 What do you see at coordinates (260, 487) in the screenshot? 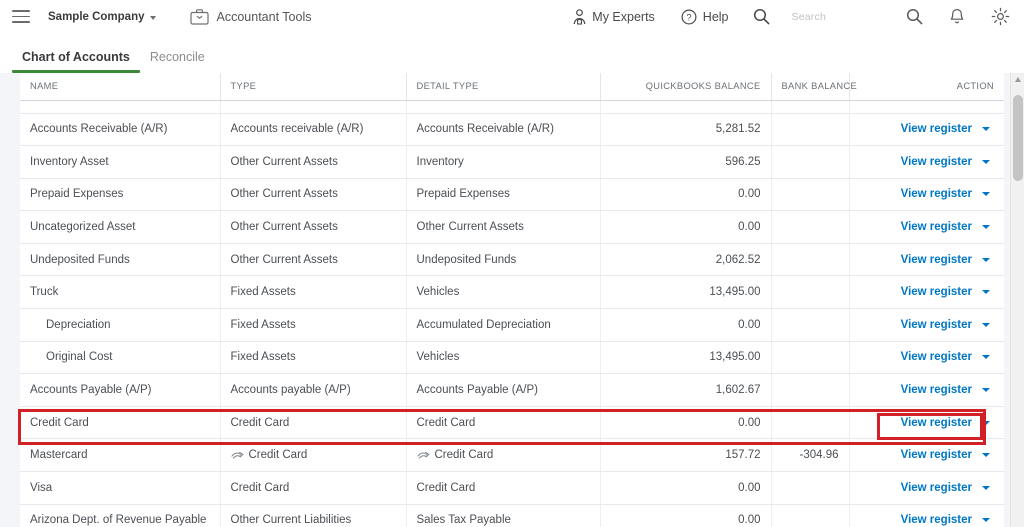
I see `cell-account-type-label: Credit Card` at bounding box center [260, 487].